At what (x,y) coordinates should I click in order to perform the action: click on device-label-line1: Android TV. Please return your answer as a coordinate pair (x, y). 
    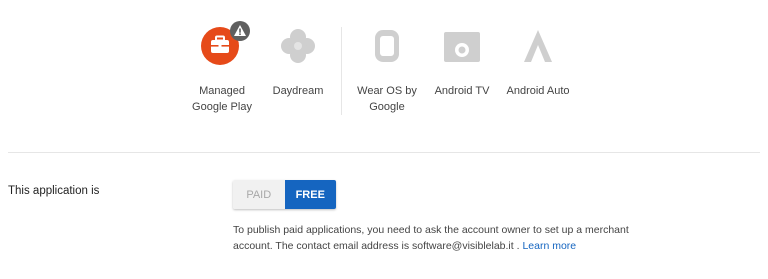
    Looking at the image, I should click on (462, 91).